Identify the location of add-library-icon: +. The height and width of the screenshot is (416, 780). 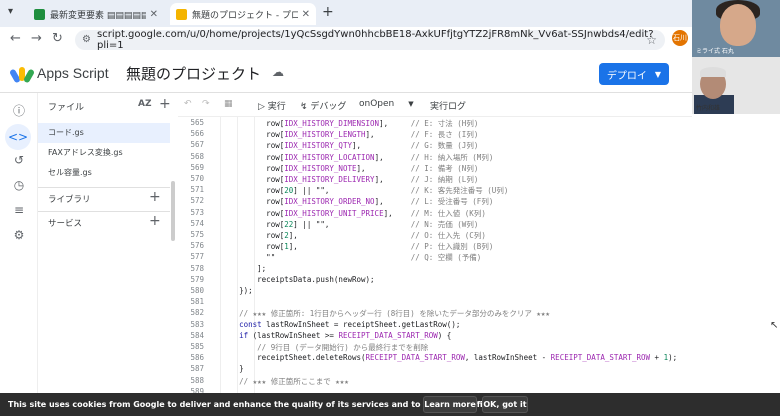
(155, 197).